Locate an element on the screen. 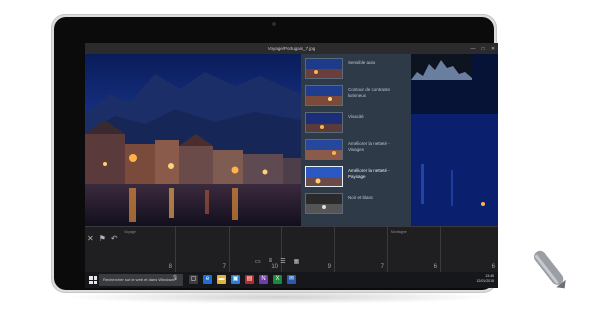  system-tray: 13:45 12/01/2015 is located at coordinates (485, 279).